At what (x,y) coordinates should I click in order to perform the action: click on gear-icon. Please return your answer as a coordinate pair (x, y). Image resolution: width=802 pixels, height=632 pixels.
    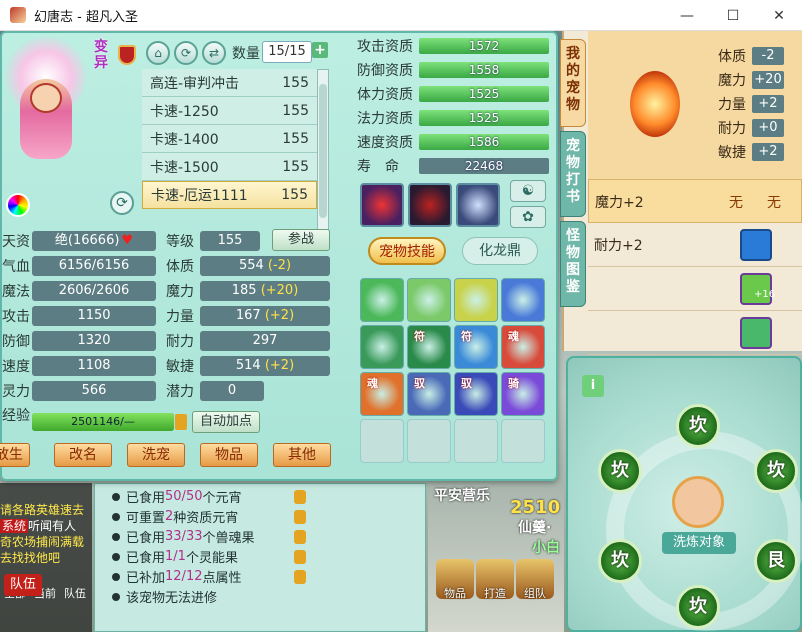
    Looking at the image, I should click on (756, 245).